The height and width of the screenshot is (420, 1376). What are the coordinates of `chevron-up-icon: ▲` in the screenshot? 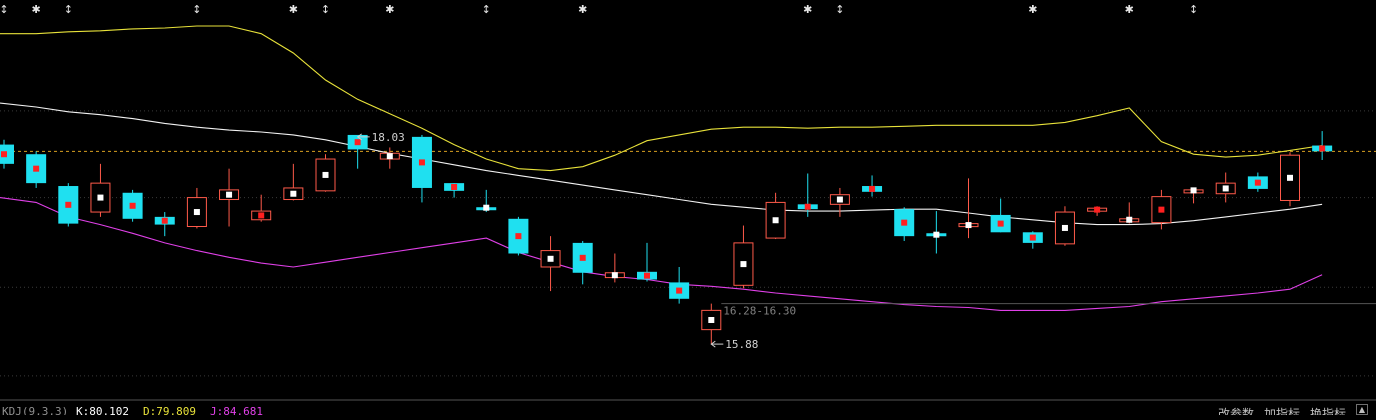 It's located at (1362, 409).